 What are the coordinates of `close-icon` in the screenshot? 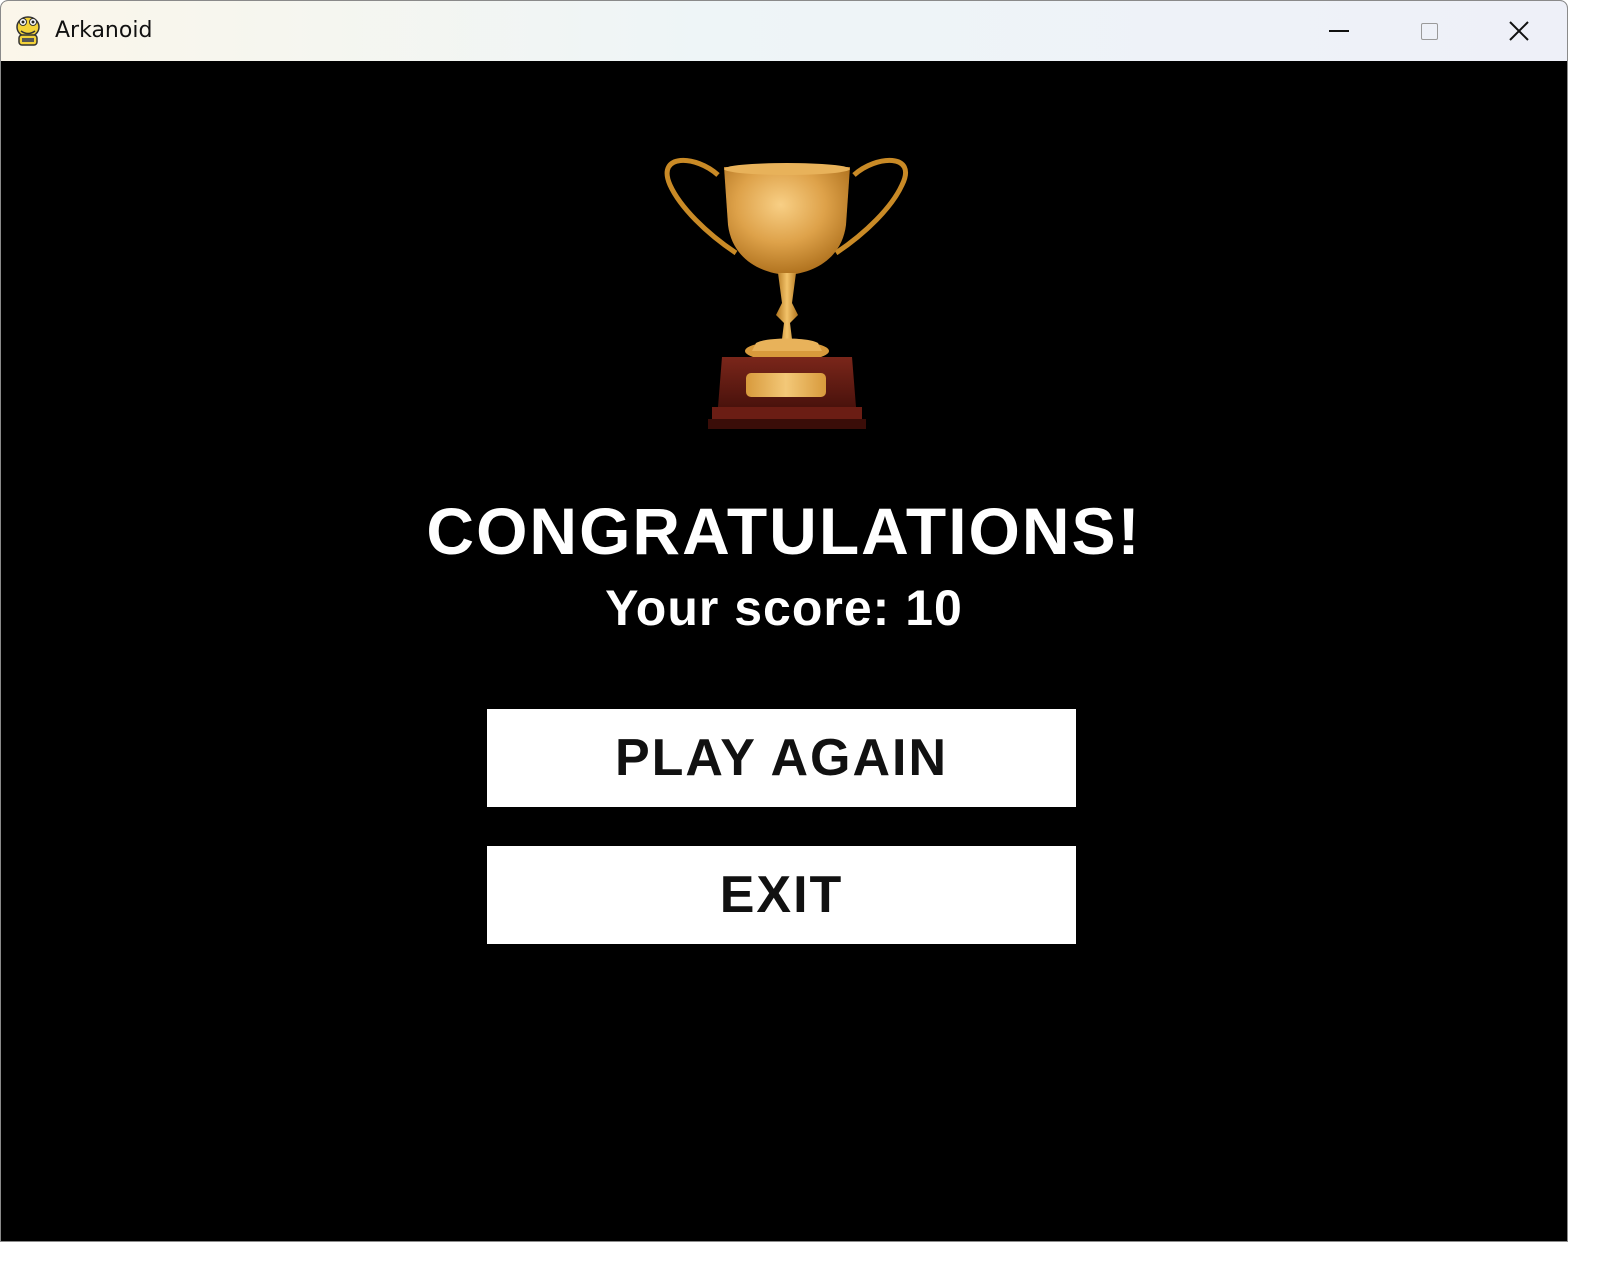 It's located at (1519, 31).